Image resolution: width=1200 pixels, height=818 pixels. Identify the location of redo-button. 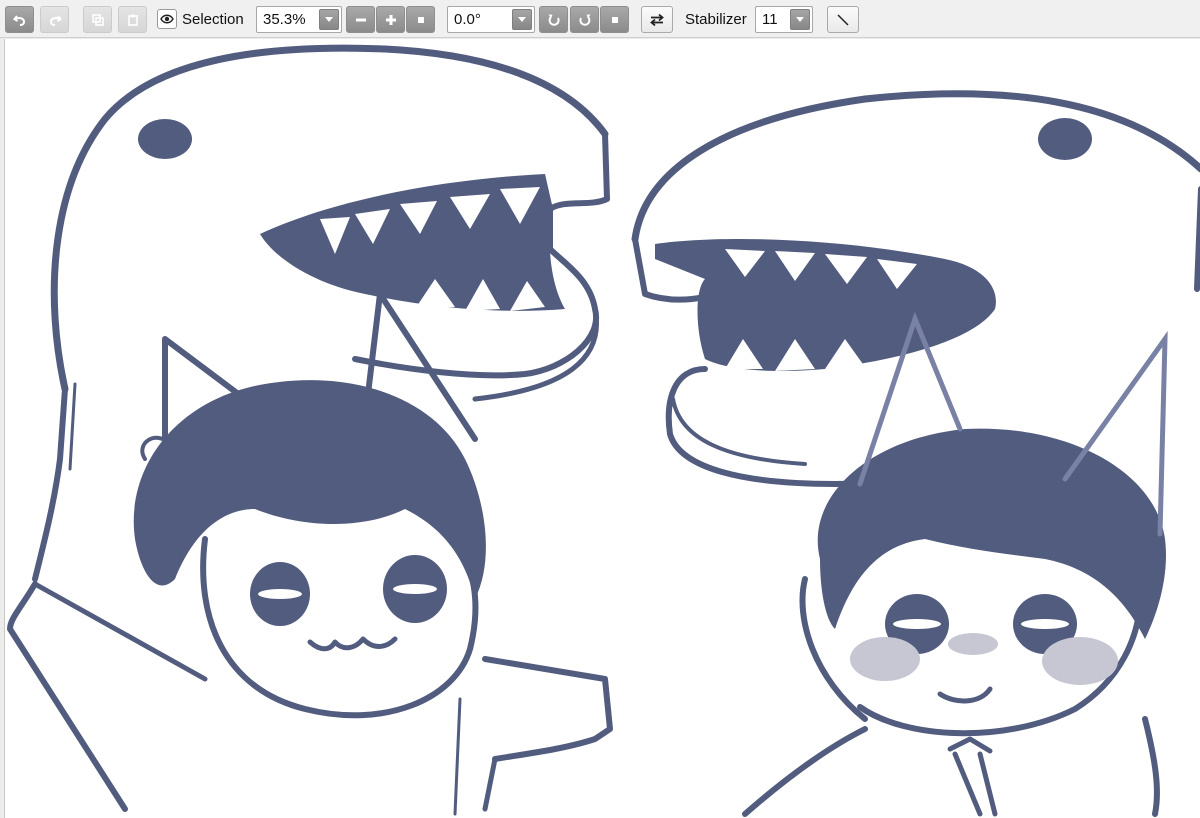
(54, 19).